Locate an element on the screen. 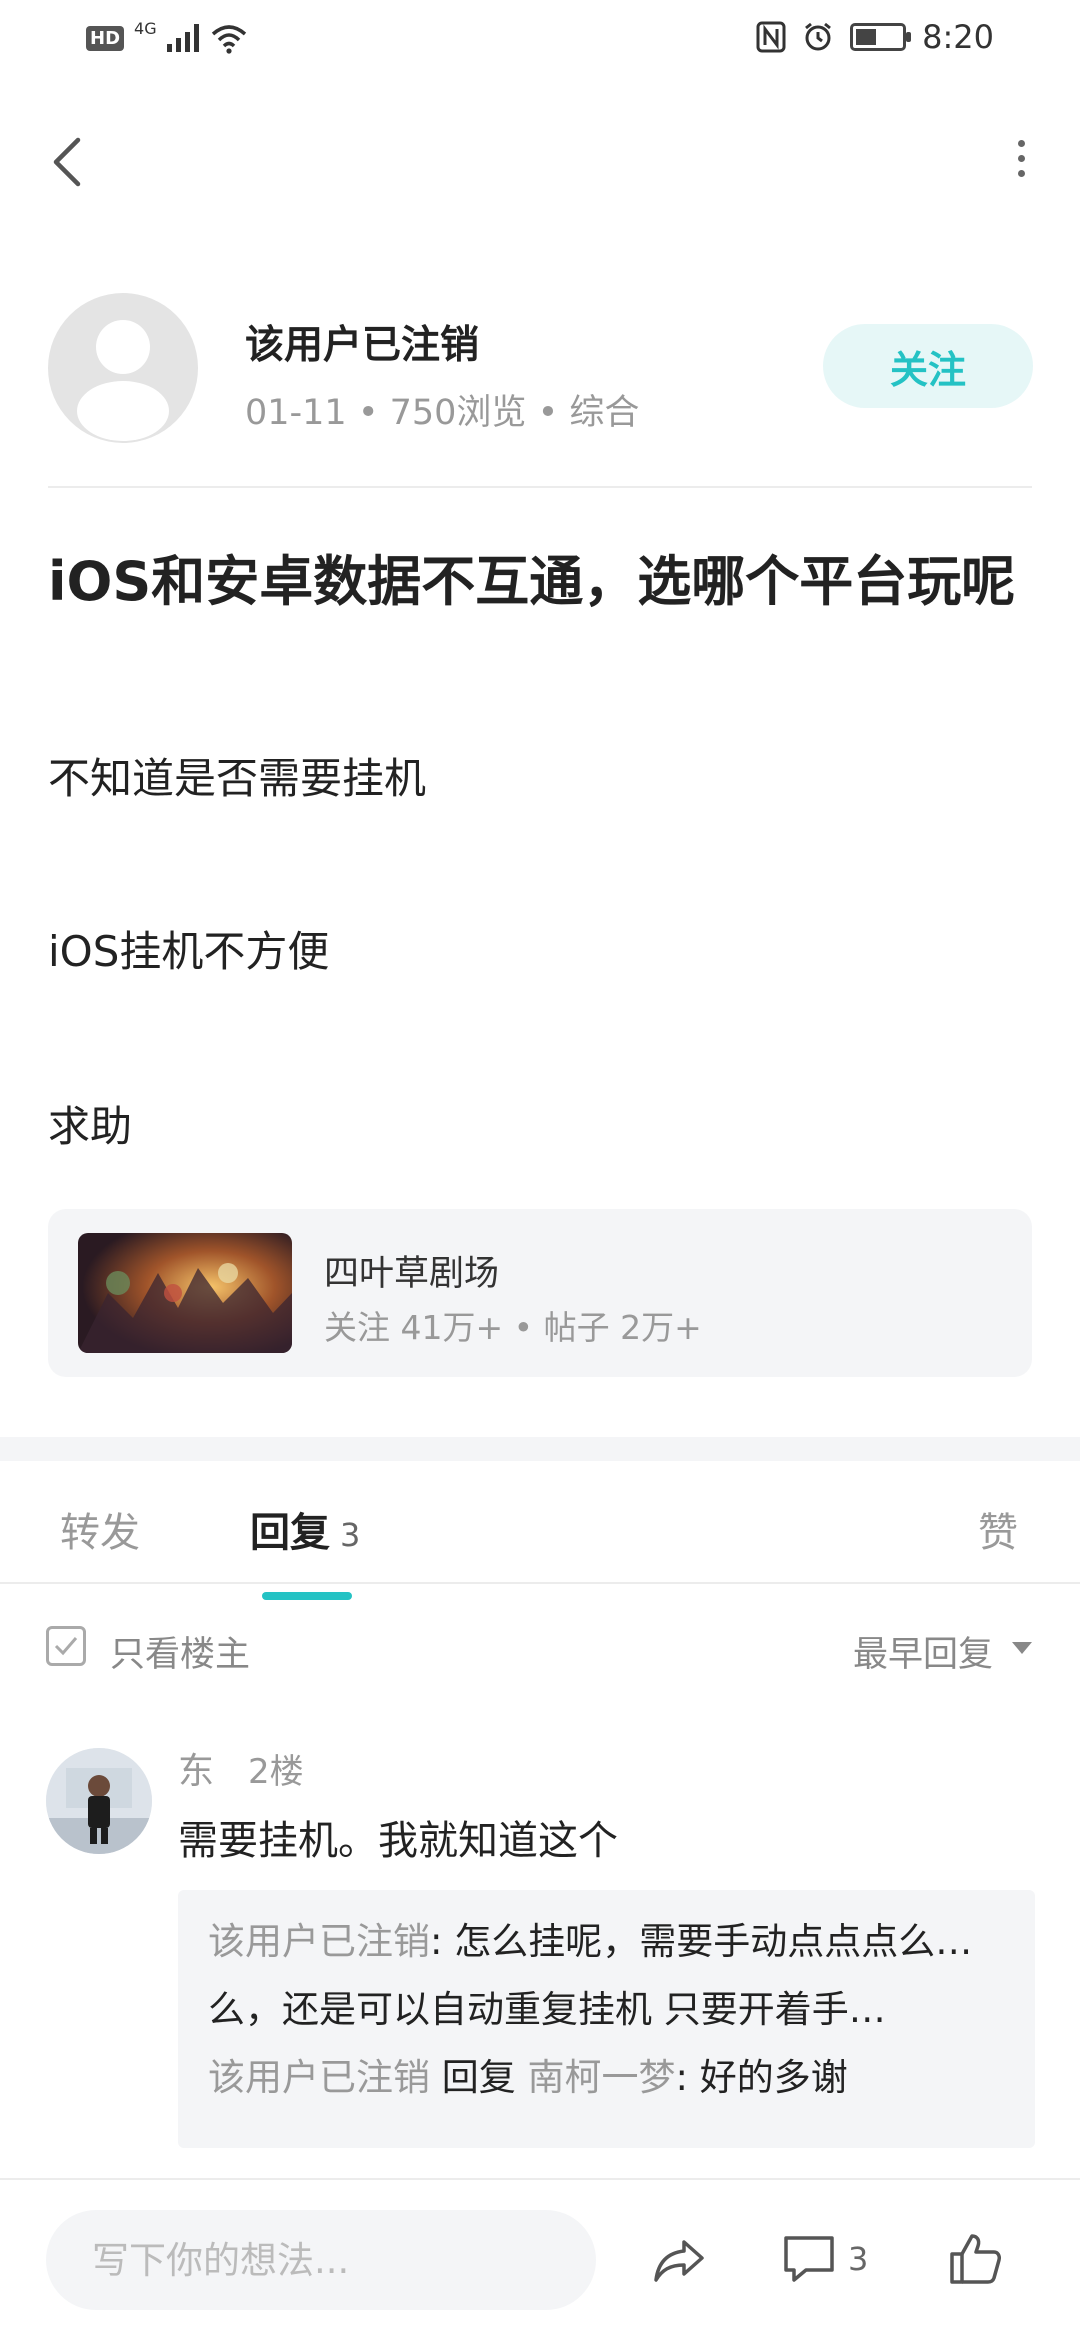 The width and height of the screenshot is (1080, 2340). sub-reply-connector: 回复 is located at coordinates (478, 2077).